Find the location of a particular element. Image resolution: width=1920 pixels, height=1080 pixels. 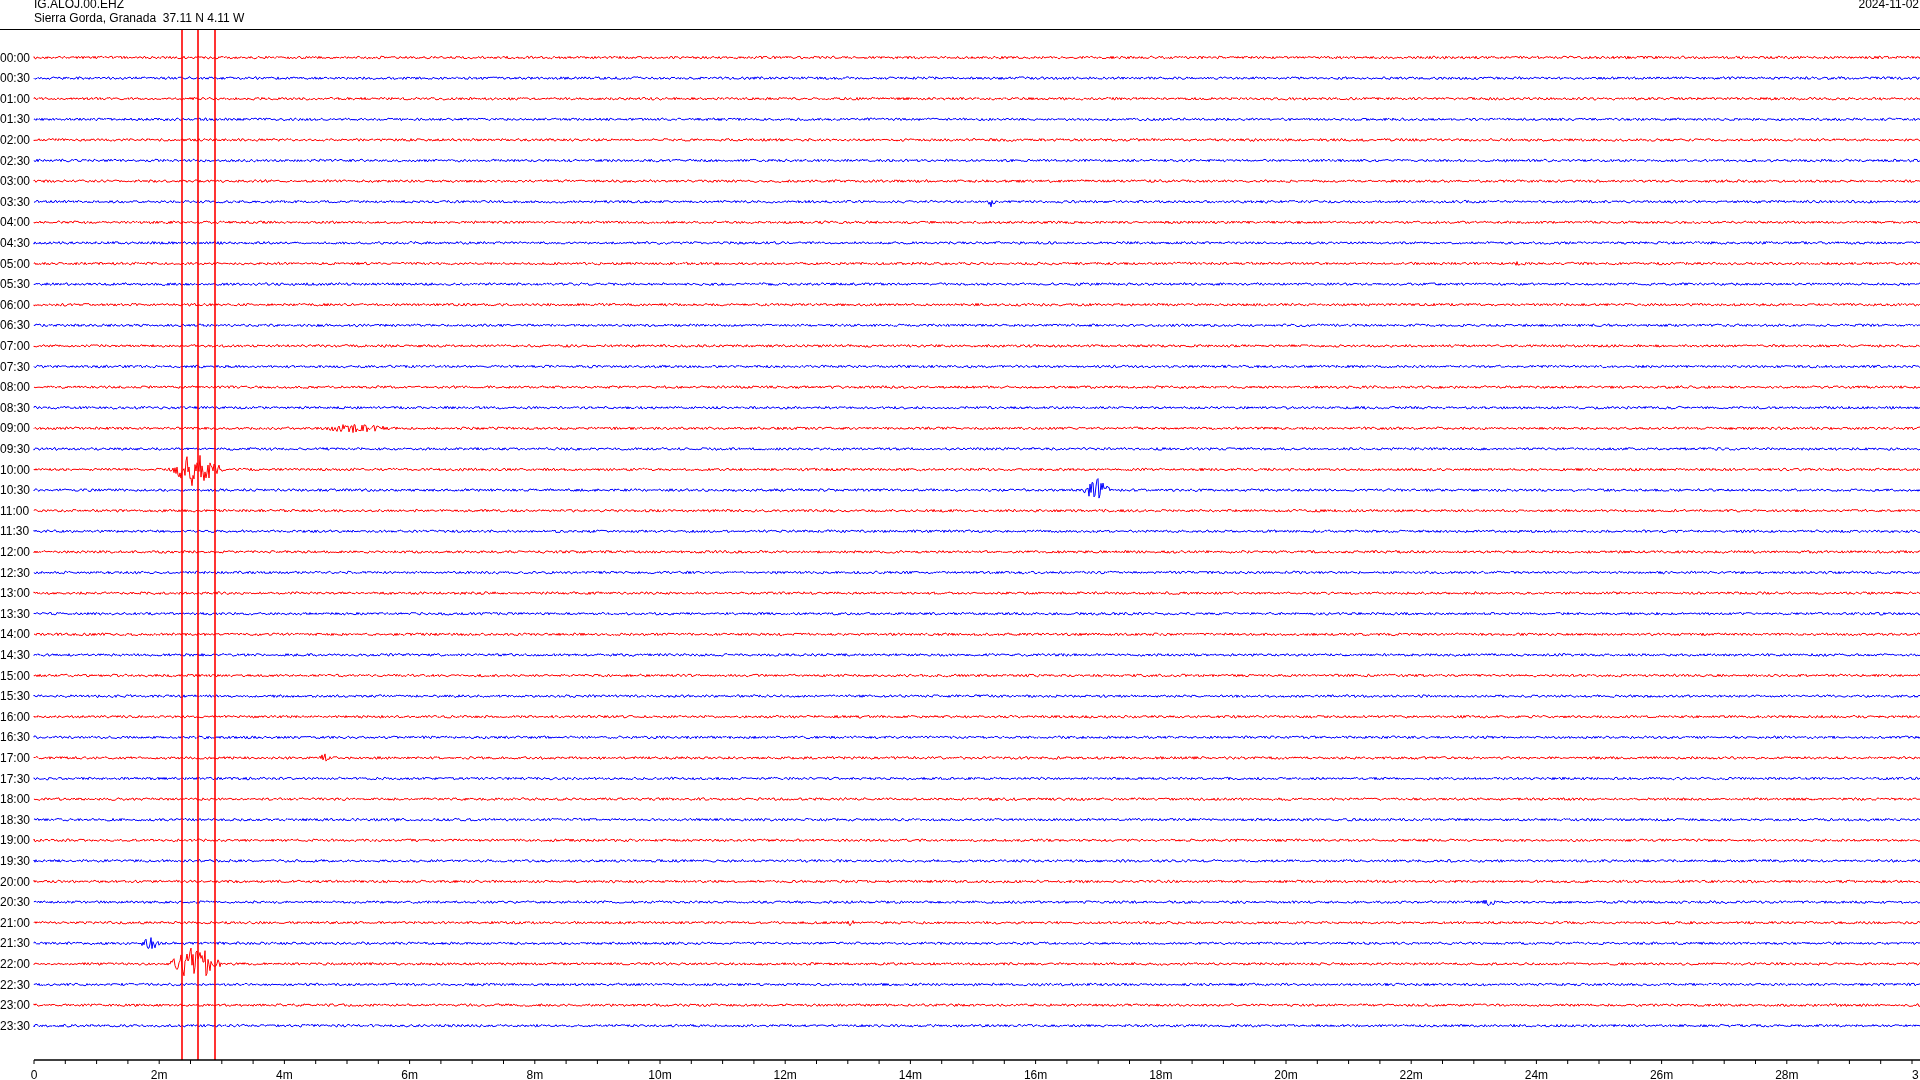

time-label: 02:00 is located at coordinates (15, 139).